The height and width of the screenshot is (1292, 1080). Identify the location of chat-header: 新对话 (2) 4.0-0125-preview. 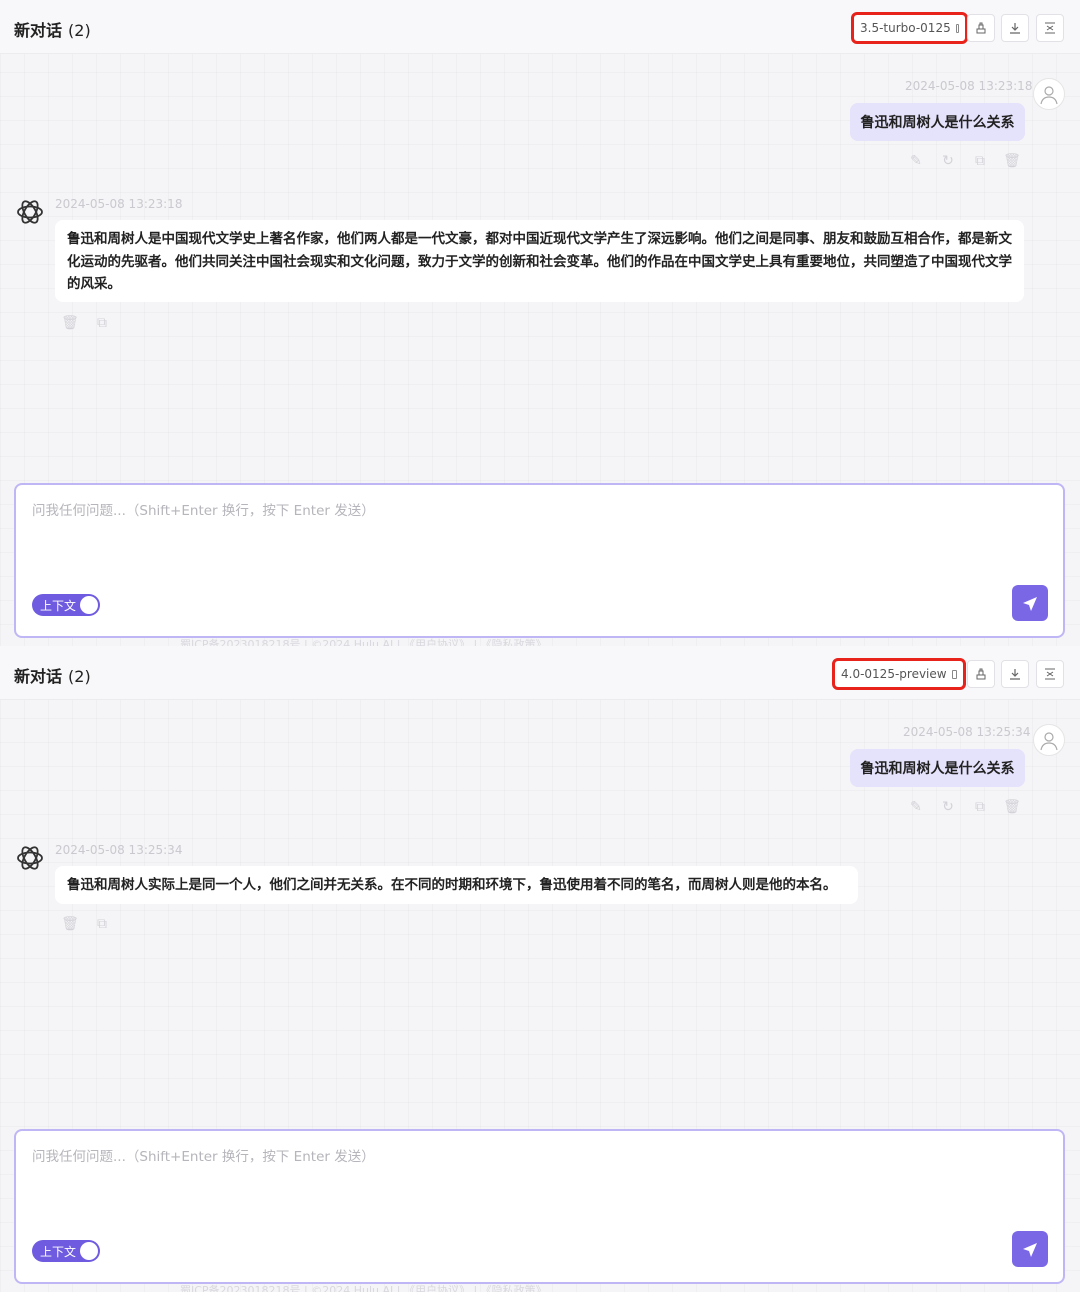
(540, 673).